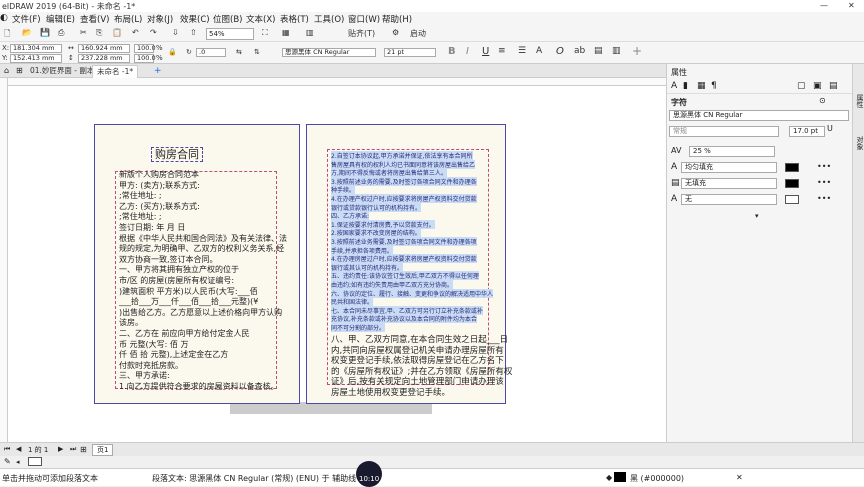 The image size is (864, 487). I want to click on menu-edit: 编辑(E), so click(60, 19).